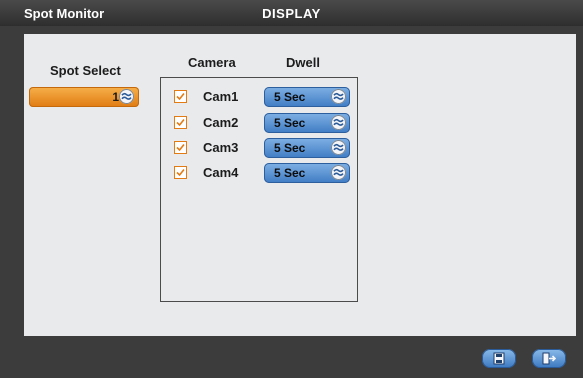  What do you see at coordinates (84, 97) in the screenshot?
I see `spot-select-spinner: 1` at bounding box center [84, 97].